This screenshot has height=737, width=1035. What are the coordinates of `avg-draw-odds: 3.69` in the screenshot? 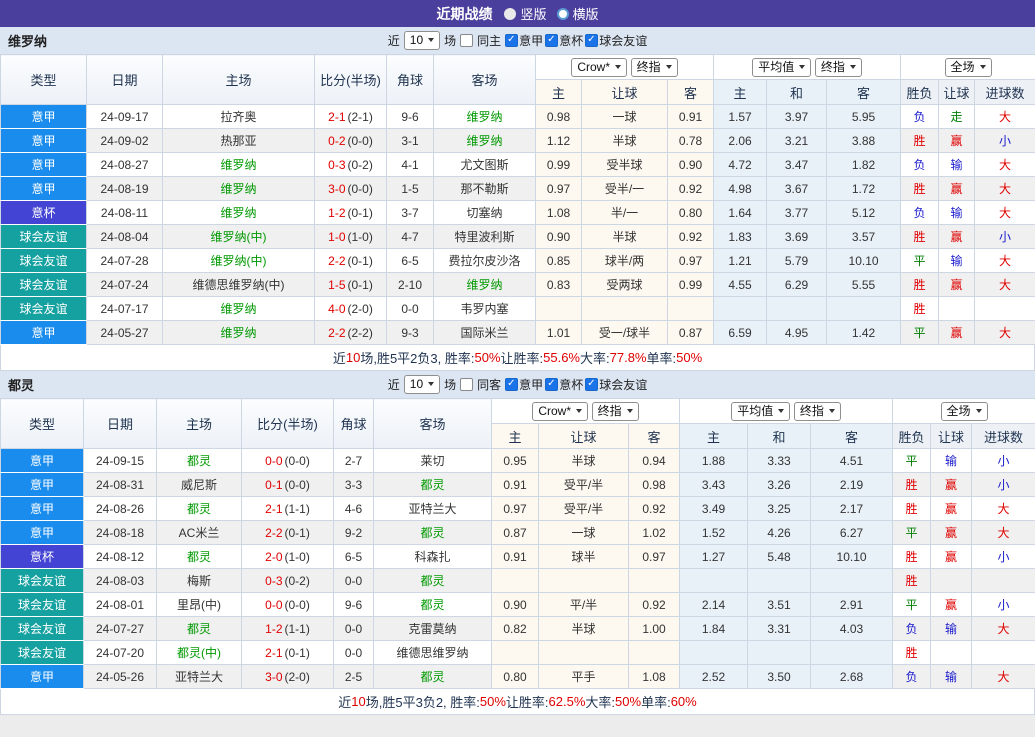 It's located at (797, 236).